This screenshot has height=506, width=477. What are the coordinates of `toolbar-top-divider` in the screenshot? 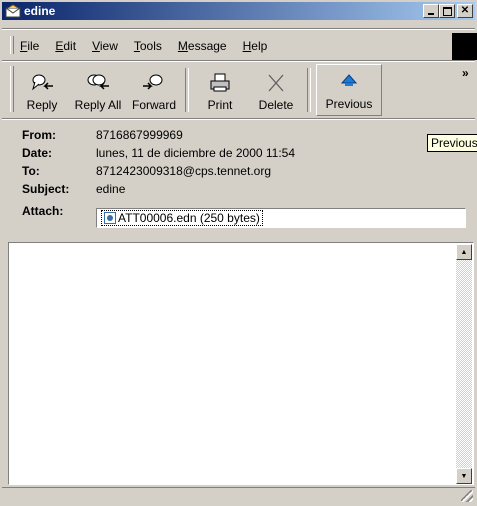 It's located at (238, 61).